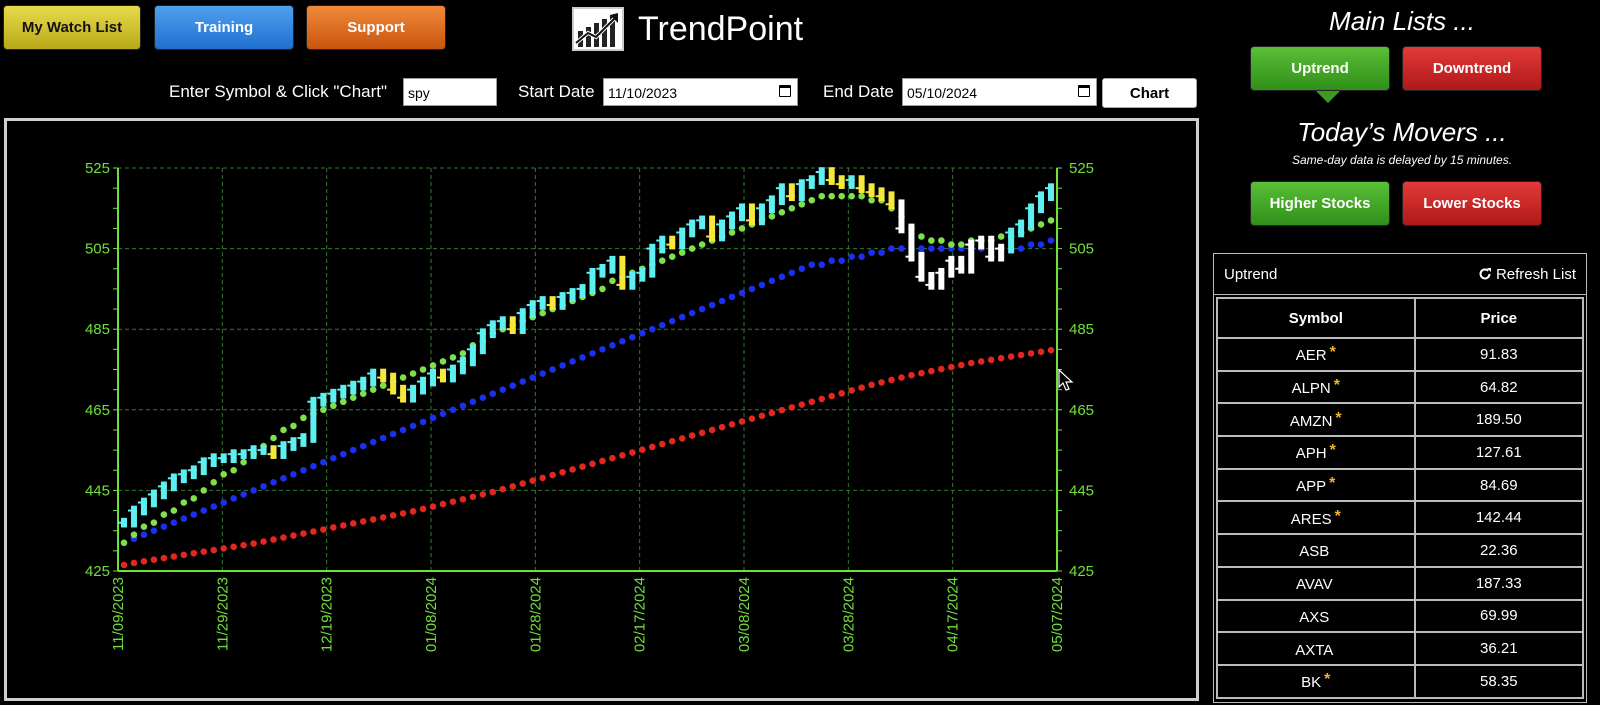 This screenshot has width=1600, height=705. What do you see at coordinates (1320, 68) in the screenshot?
I see `uptrend-button: Uptrend` at bounding box center [1320, 68].